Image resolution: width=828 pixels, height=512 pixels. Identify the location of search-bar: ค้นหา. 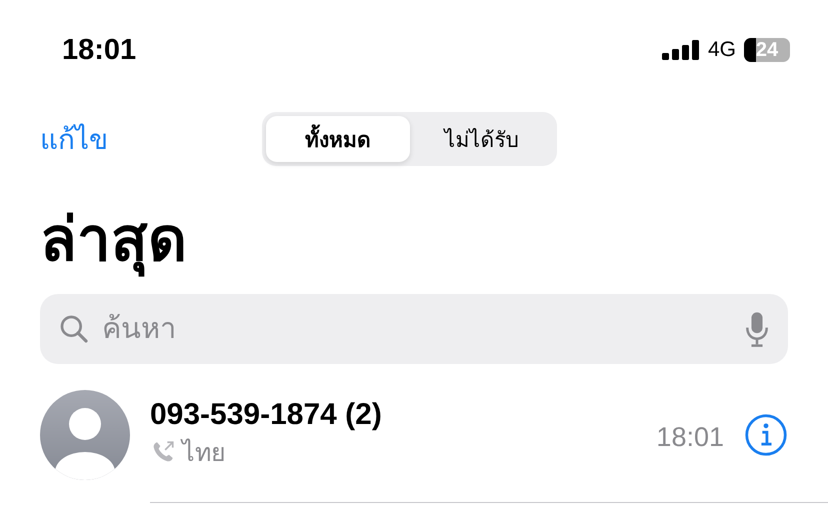
(414, 329).